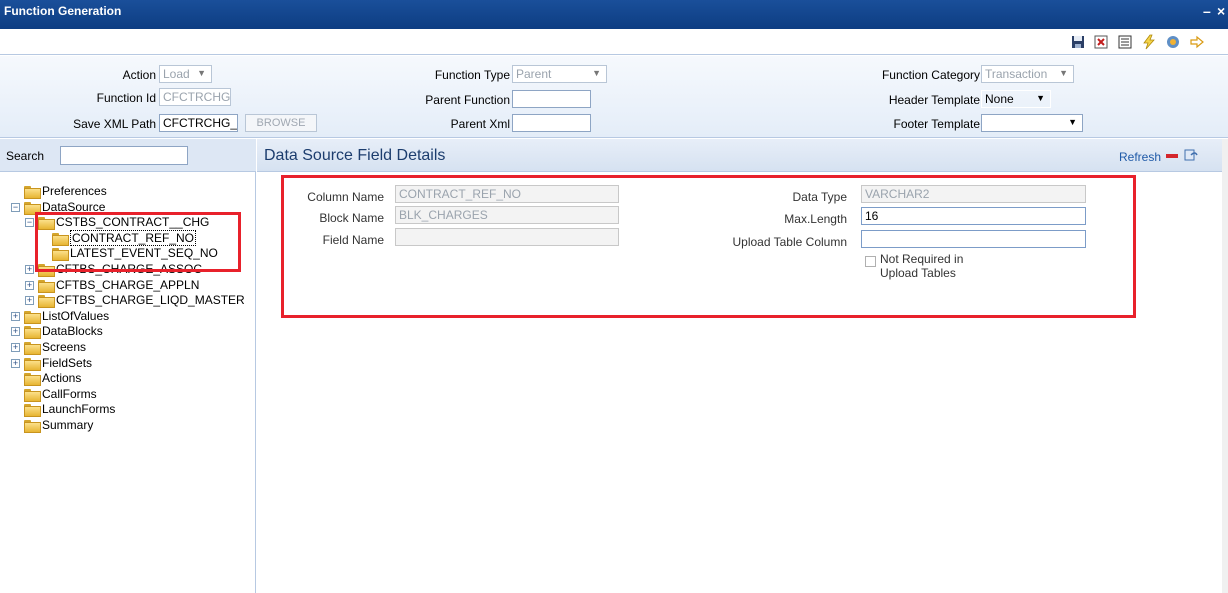 Image resolution: width=1228 pixels, height=593 pixels. What do you see at coordinates (819, 197) in the screenshot?
I see `data-type-label: Data Type` at bounding box center [819, 197].